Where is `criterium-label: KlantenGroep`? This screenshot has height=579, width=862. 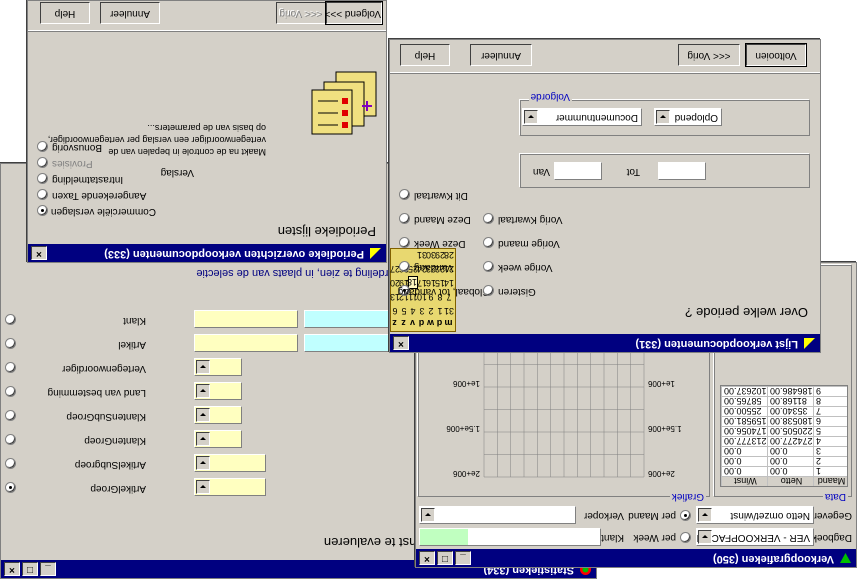
criterium-label: KlantenGroep is located at coordinates (115, 440).